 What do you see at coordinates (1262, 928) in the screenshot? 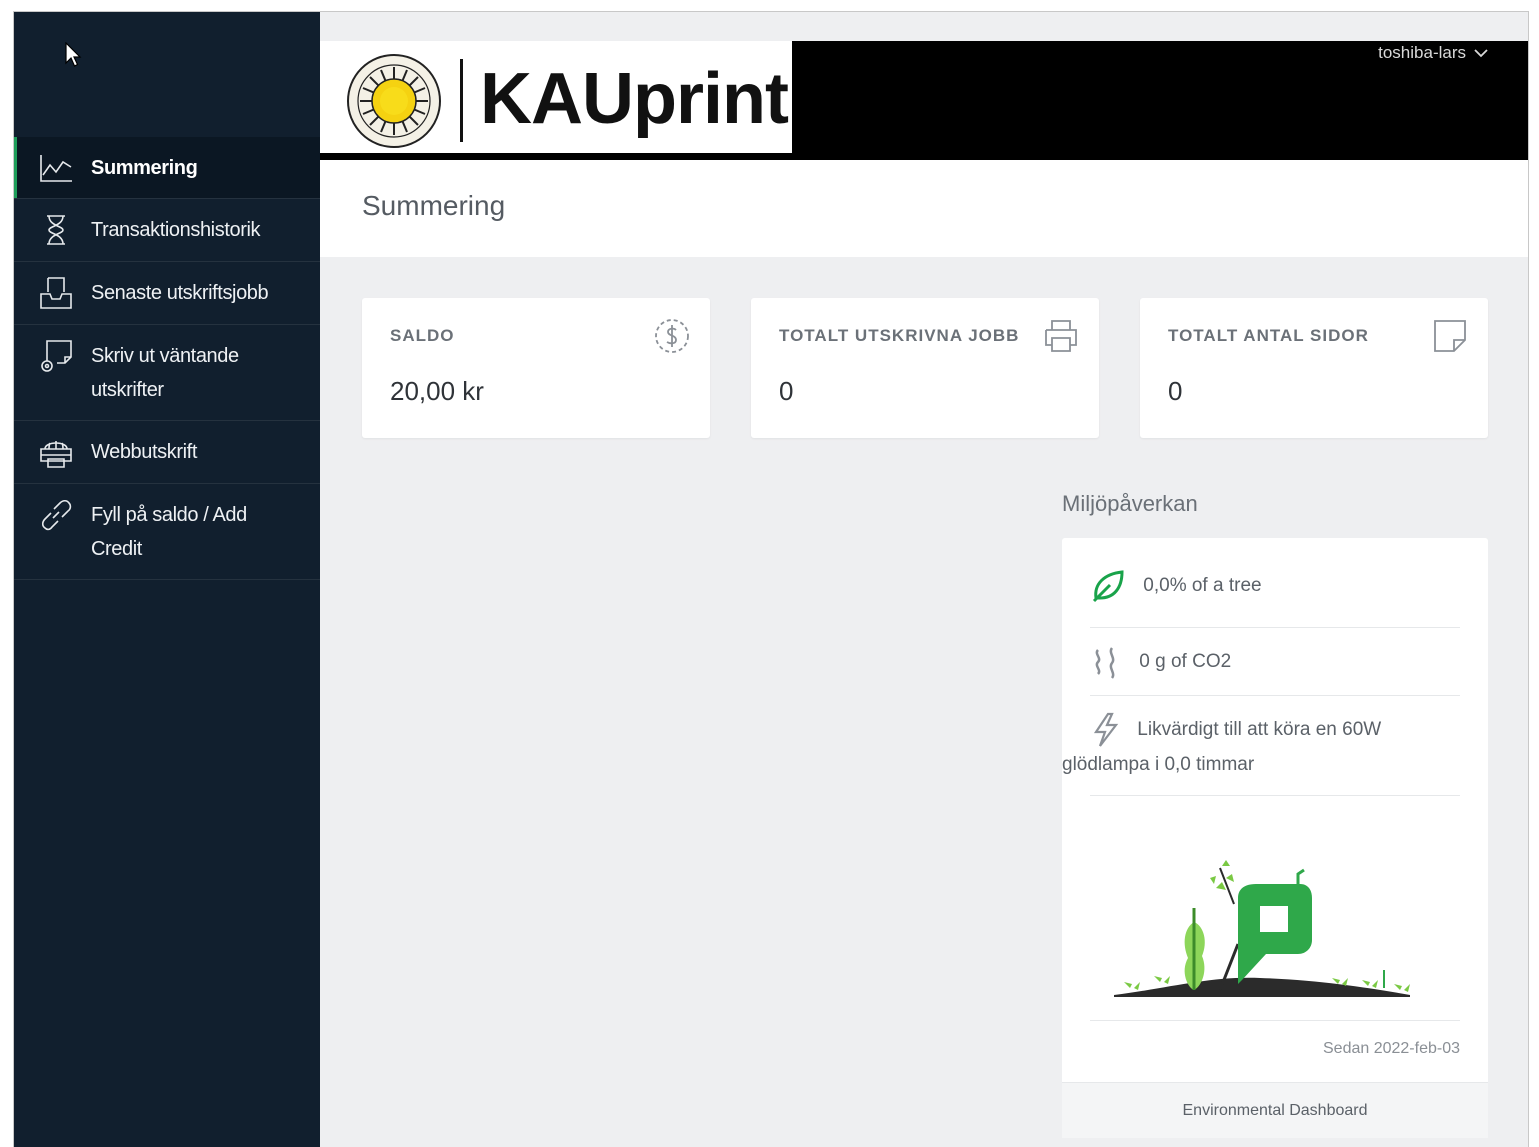
I see `environment-illustration` at bounding box center [1262, 928].